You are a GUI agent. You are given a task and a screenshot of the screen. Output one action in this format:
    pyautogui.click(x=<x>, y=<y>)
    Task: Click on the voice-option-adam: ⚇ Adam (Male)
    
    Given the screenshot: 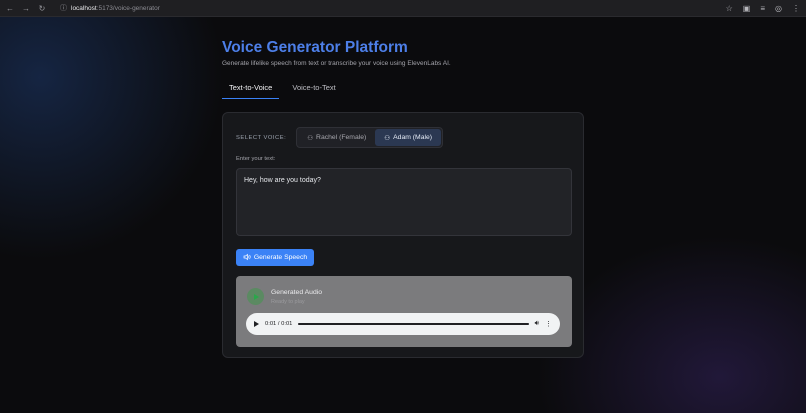 What is the action you would take?
    pyautogui.click(x=408, y=137)
    